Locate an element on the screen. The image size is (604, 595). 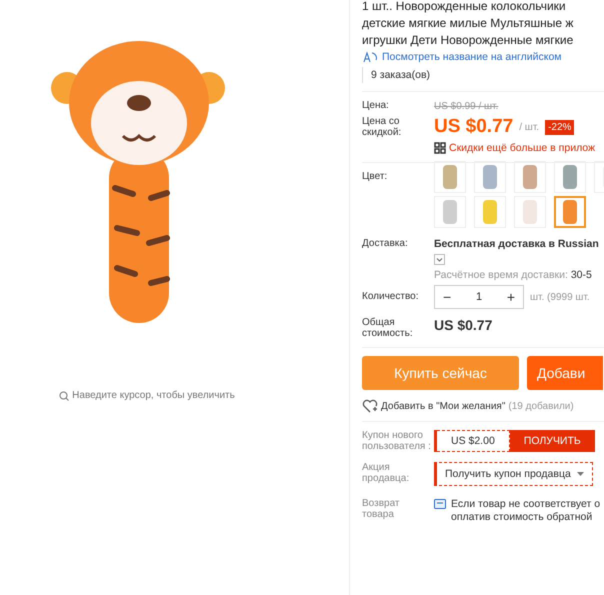
product-title-line: 1 шт.. Новорожденные колокольчики is located at coordinates (464, 7).